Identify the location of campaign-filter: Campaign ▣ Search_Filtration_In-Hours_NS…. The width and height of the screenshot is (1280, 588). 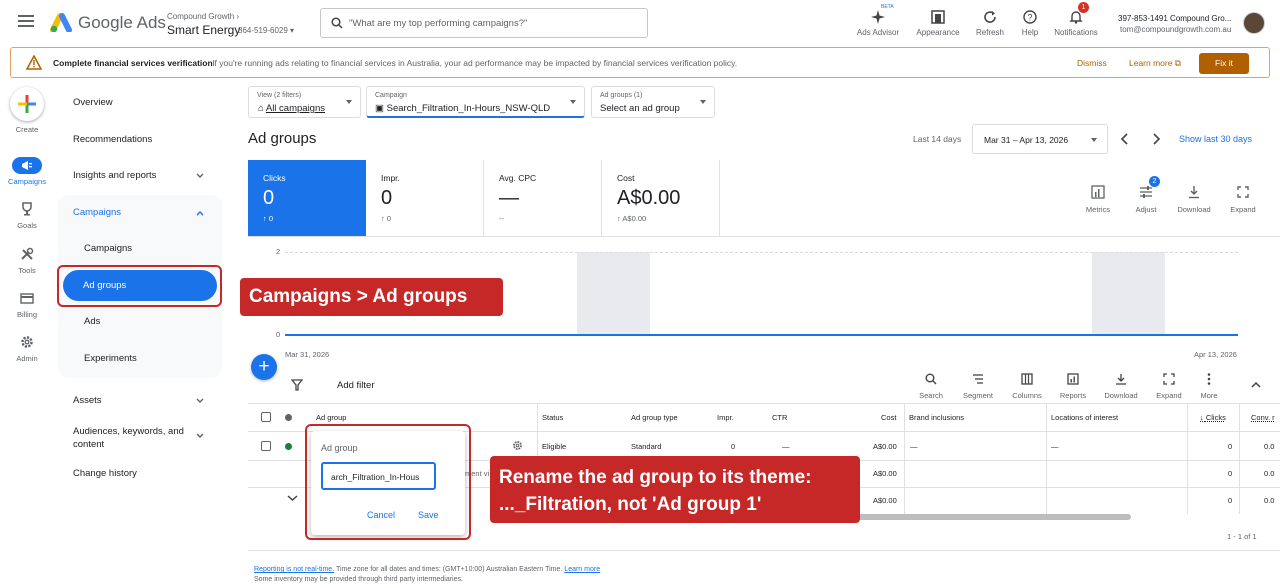
(475, 102).